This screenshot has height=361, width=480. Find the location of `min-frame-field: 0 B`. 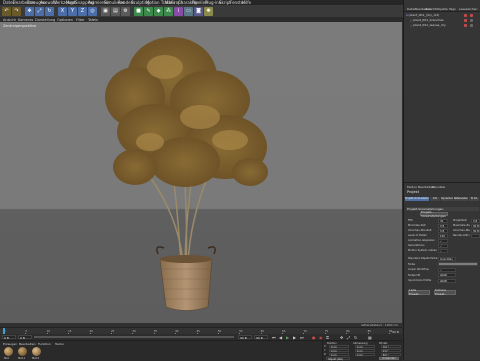

min-frame-field: 0 B is located at coordinates (25, 337).